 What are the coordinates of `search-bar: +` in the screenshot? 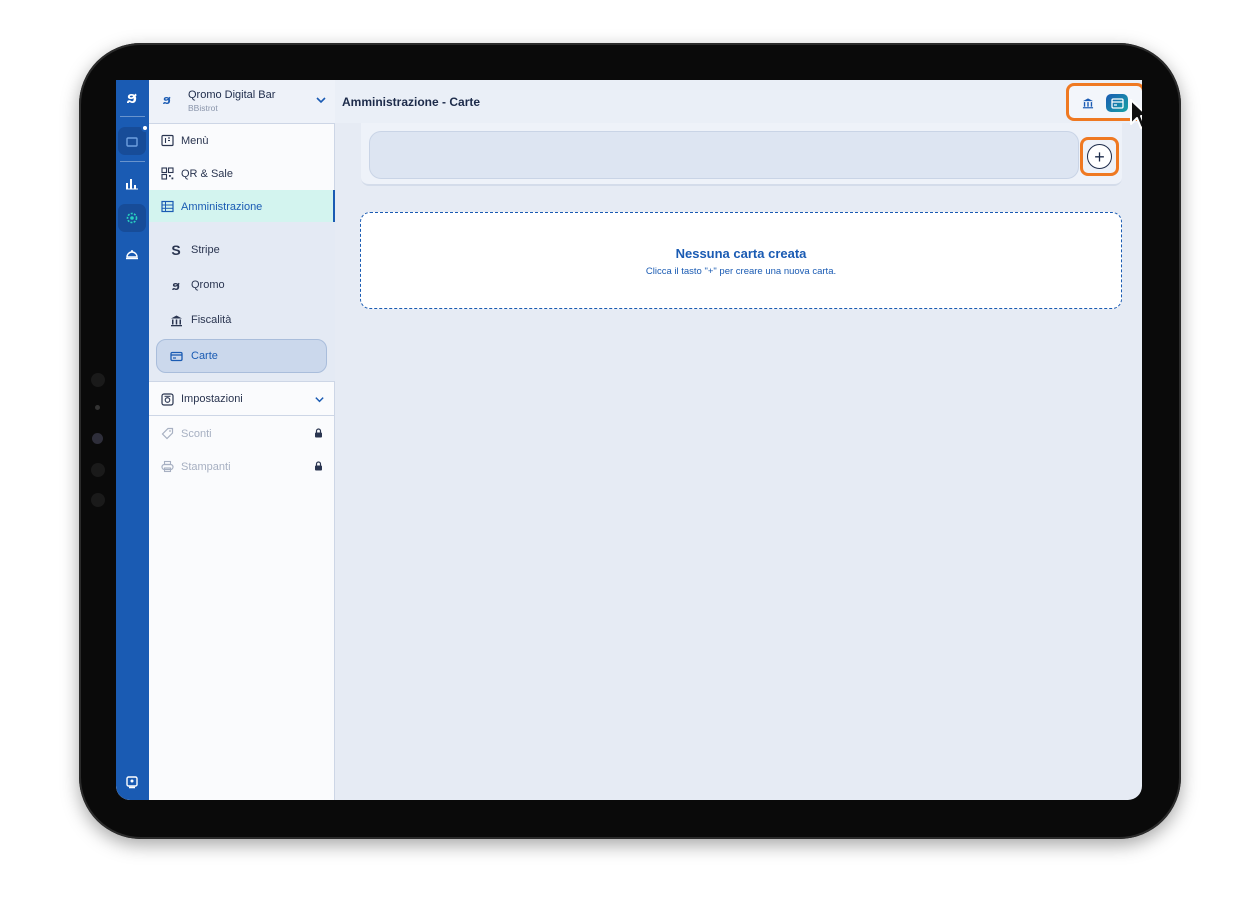 It's located at (741, 154).